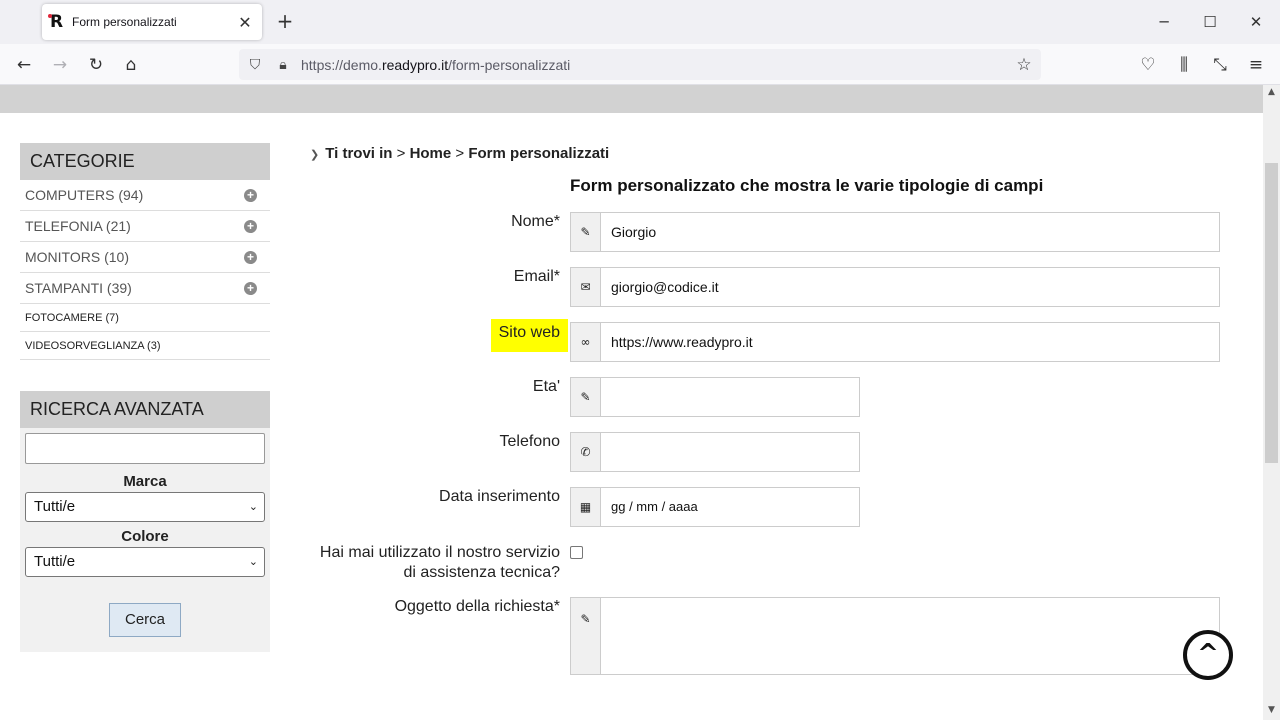 Image resolution: width=1280 pixels, height=720 pixels. I want to click on minimize-icon: ─, so click(1164, 22).